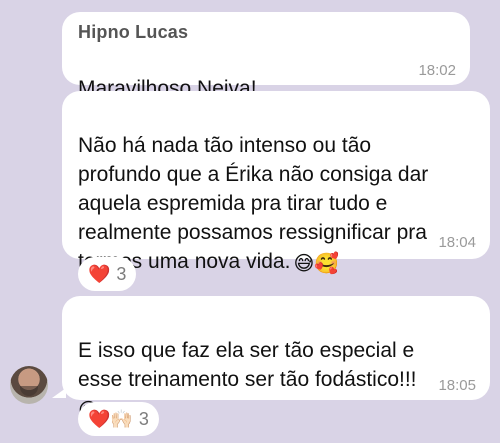 Image resolution: width=500 pixels, height=443 pixels. Describe the element at coordinates (316, 263) in the screenshot. I see `sweat-smile-love-emoji-icon: 😅🥰` at that location.